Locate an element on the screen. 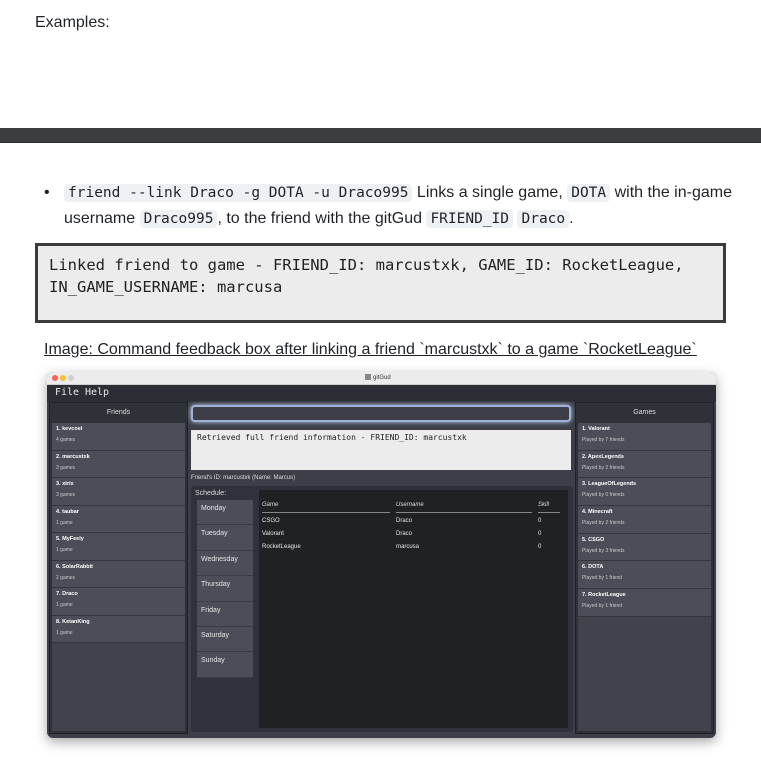  window-title: gitGud is located at coordinates (378, 377).